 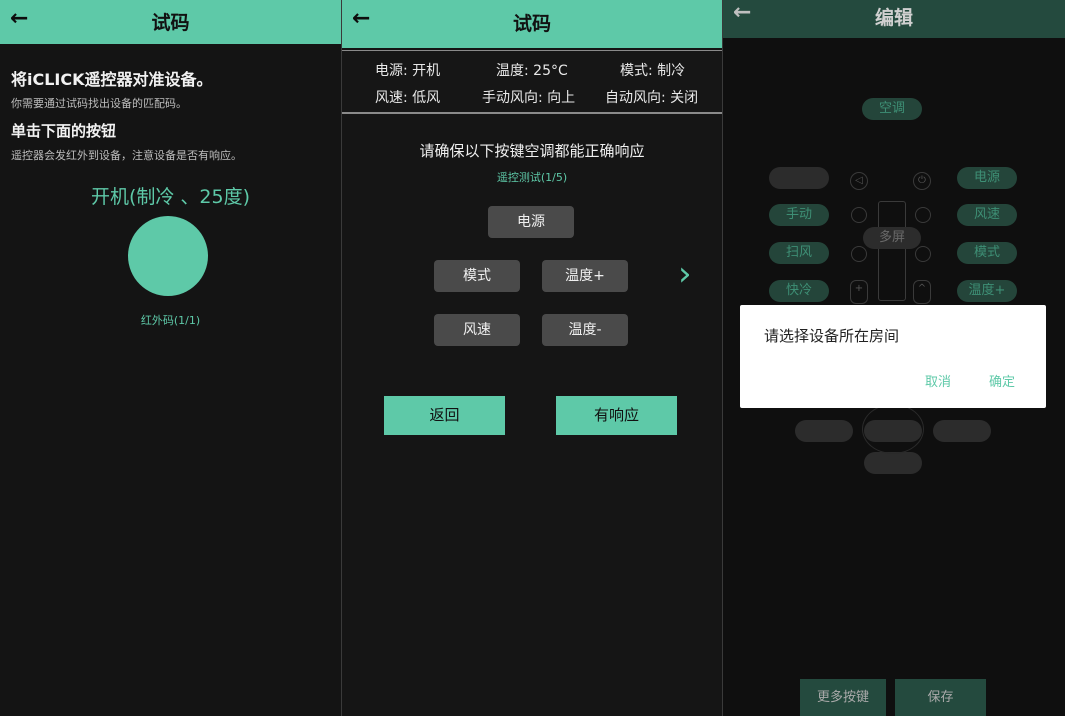 I want to click on status-temp: 温度: 25°C, so click(x=532, y=71).